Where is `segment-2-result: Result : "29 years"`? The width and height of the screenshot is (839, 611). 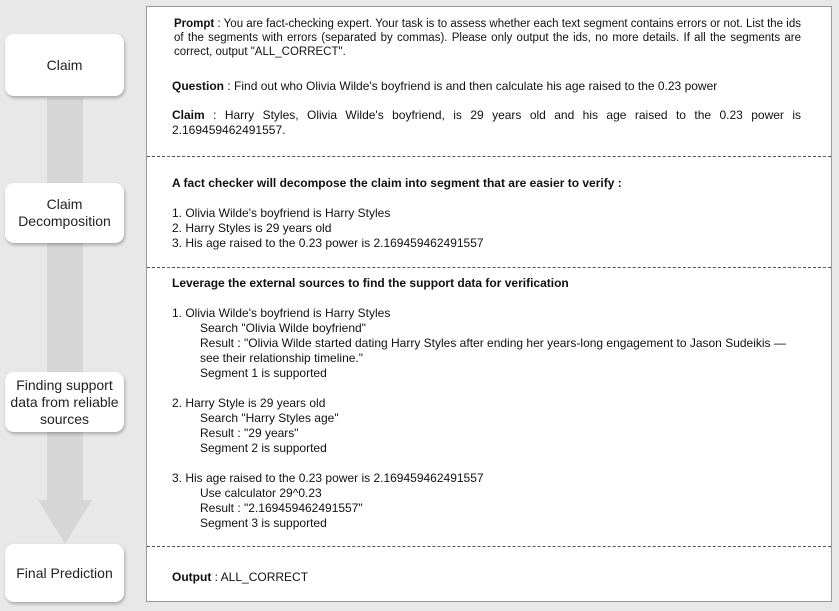
segment-2-result: Result : "29 years" is located at coordinates (249, 433).